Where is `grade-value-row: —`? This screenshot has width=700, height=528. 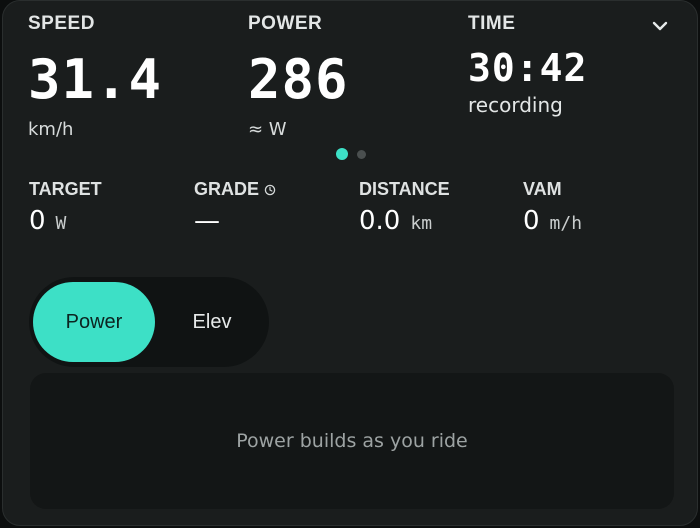 grade-value-row: — is located at coordinates (235, 221).